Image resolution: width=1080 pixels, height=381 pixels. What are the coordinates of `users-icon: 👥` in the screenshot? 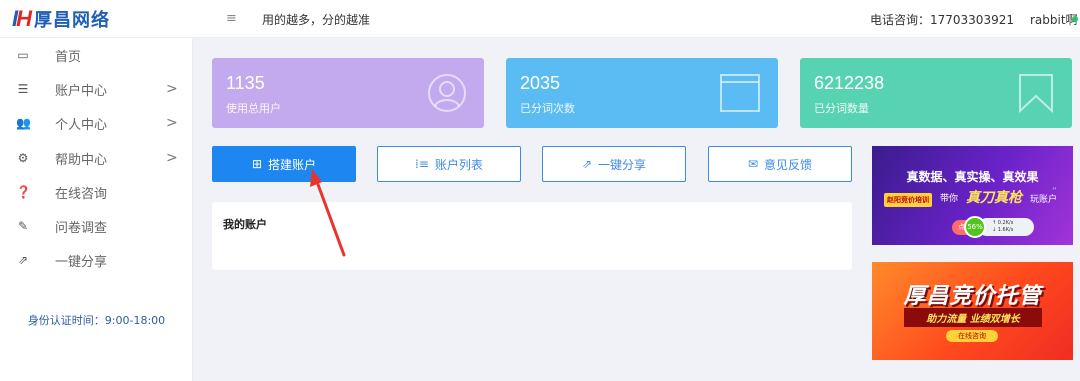 It's located at (23, 123).